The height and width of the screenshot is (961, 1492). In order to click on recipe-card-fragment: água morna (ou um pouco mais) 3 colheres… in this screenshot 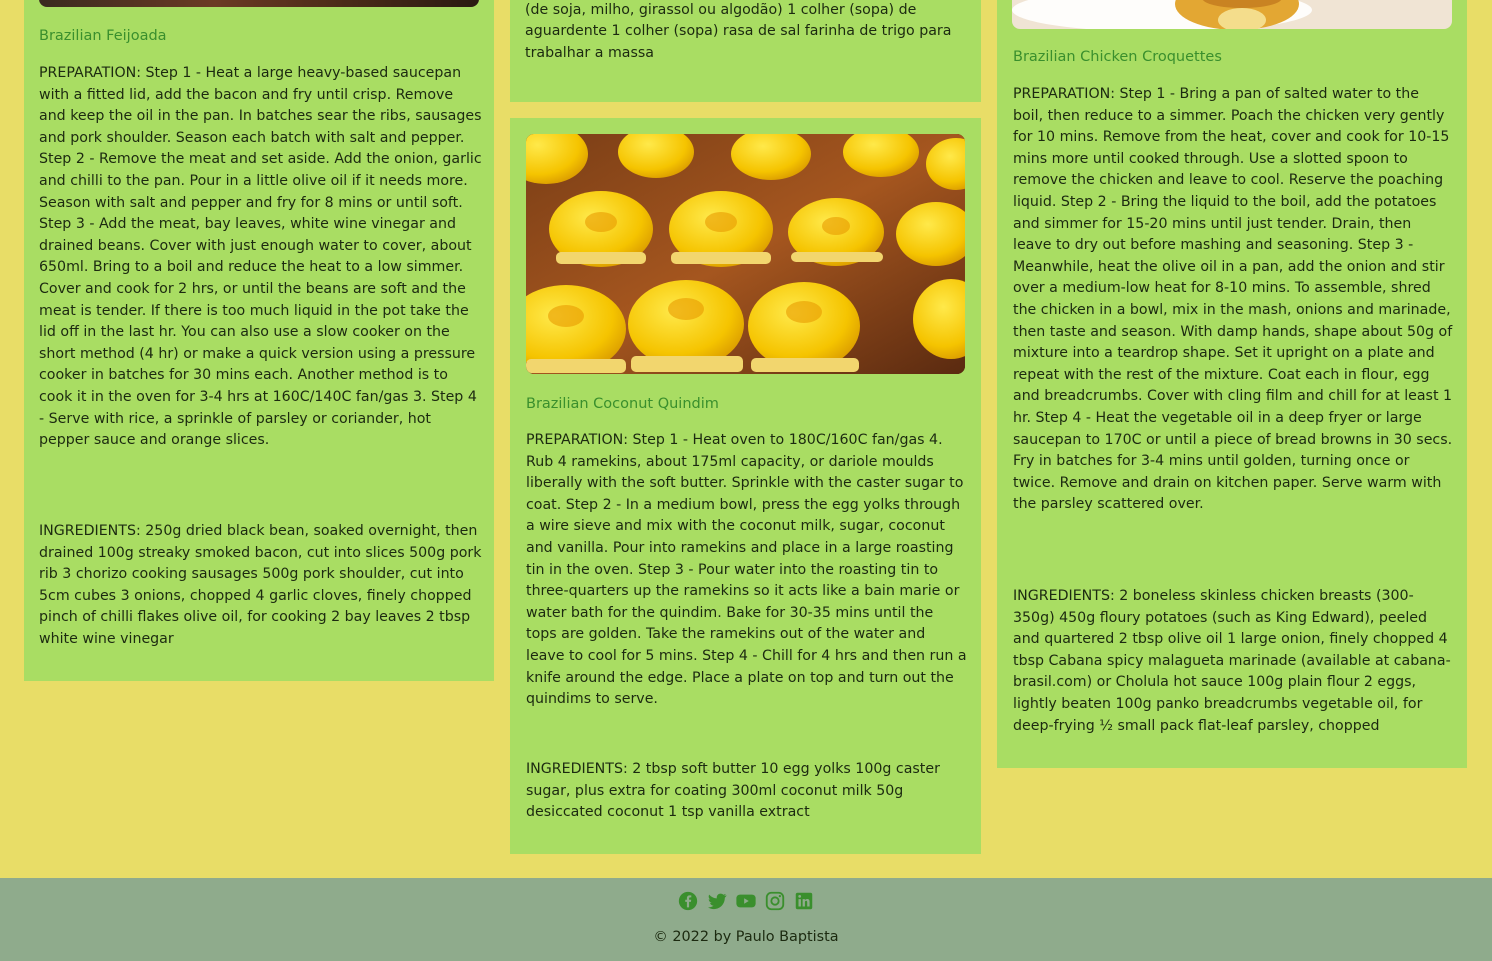, I will do `click(745, 51)`.